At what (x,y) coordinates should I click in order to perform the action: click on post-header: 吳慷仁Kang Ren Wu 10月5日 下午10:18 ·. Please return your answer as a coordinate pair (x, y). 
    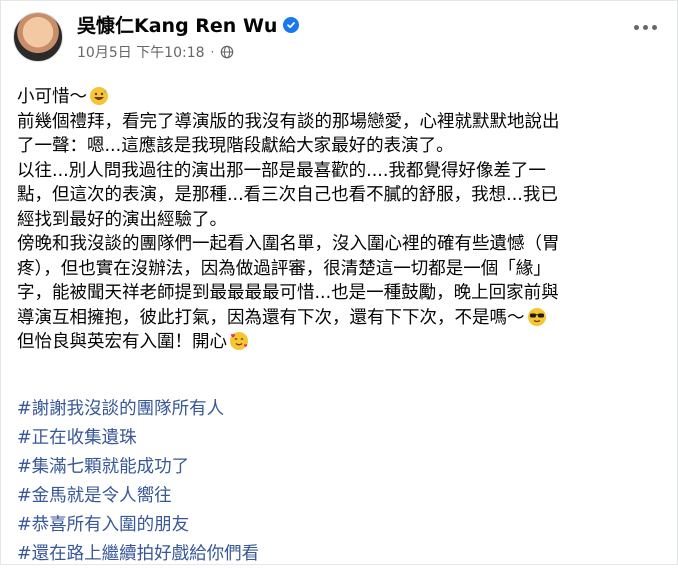
    Looking at the image, I should click on (156, 36).